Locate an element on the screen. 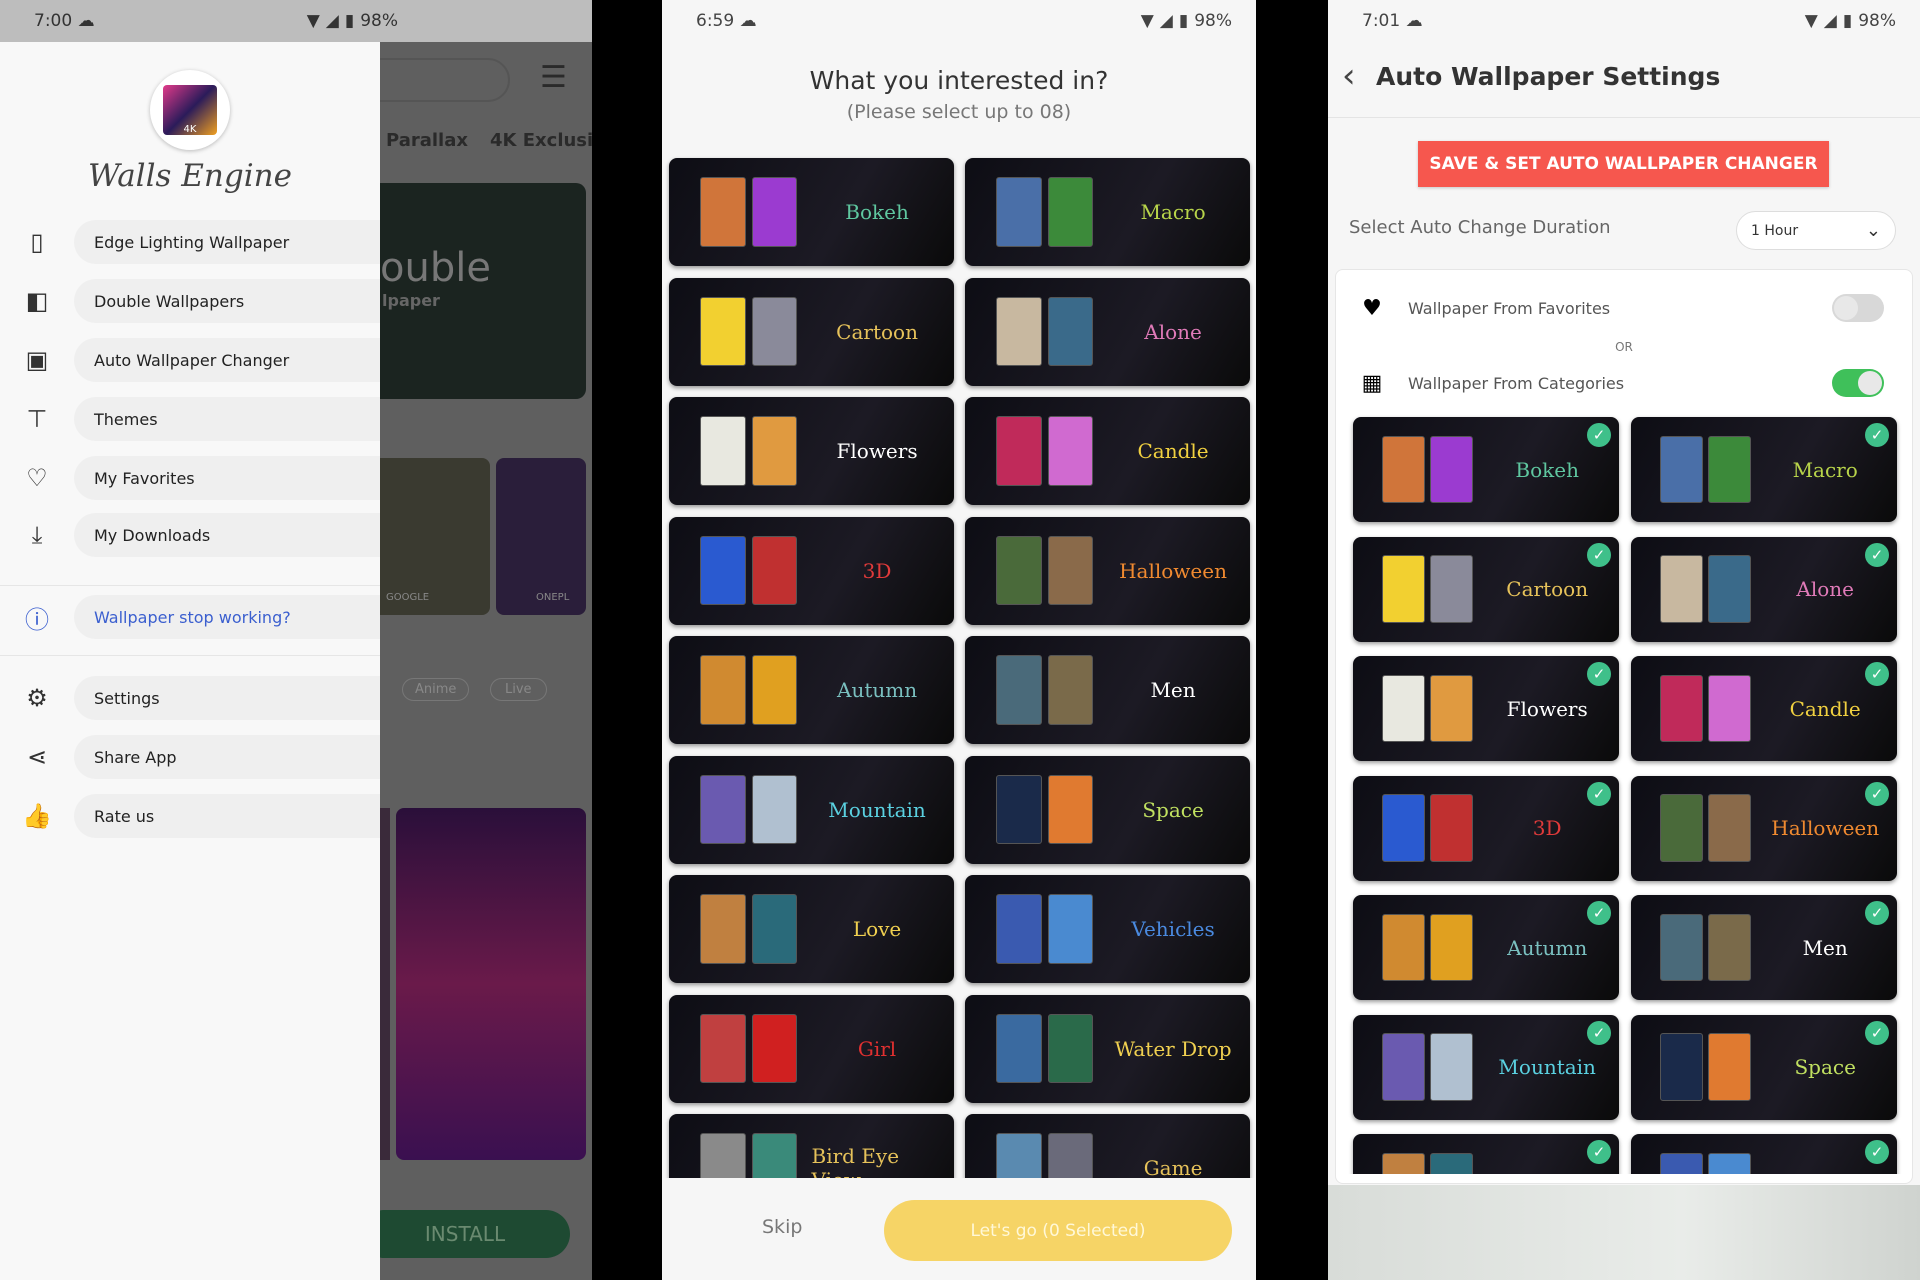 The height and width of the screenshot is (1280, 1920). category-tile: Cartoon ✓ is located at coordinates (1486, 589).